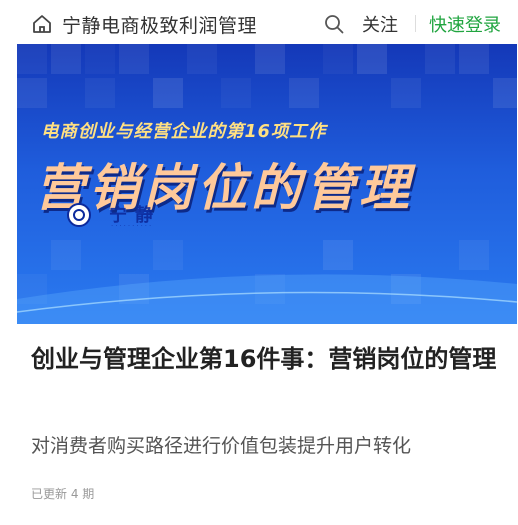 This screenshot has width=518, height=525. Describe the element at coordinates (159, 24) in the screenshot. I see `column-title: 宁静电商极致利润管理` at that location.